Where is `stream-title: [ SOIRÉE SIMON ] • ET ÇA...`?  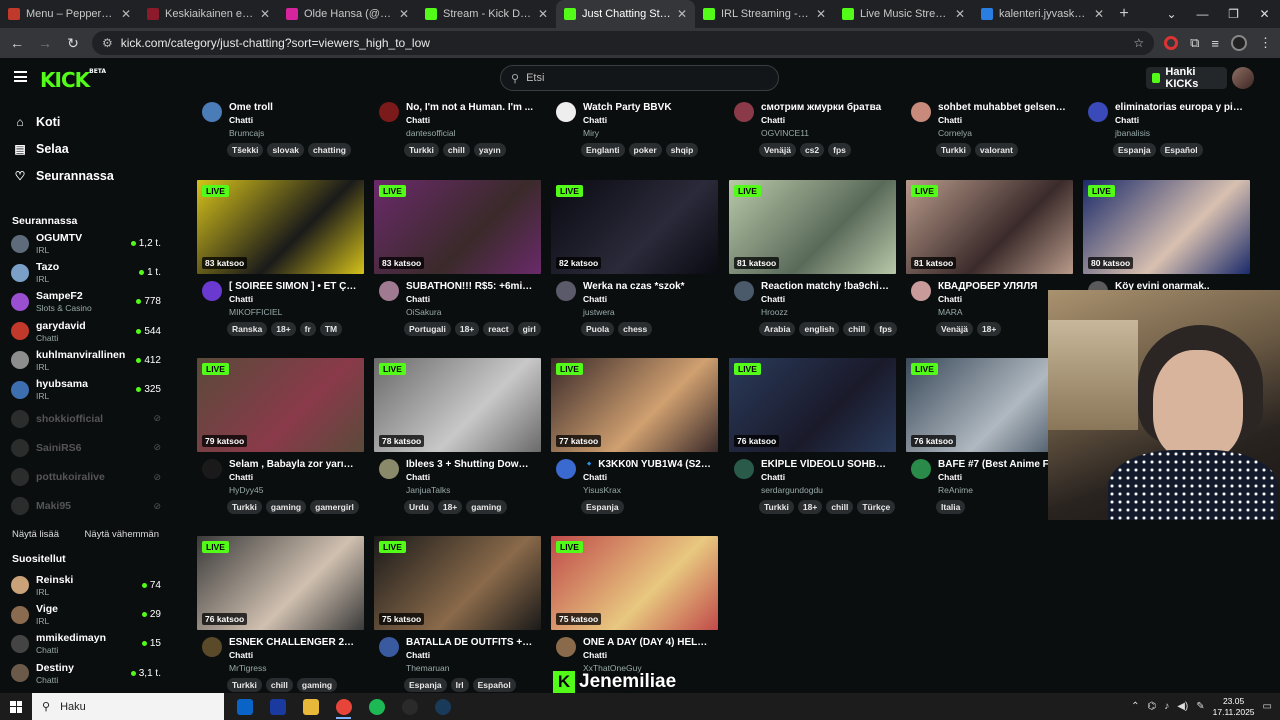
stream-title: [ SOIRÉE SIMON ] • ET ÇA... is located at coordinates (293, 286).